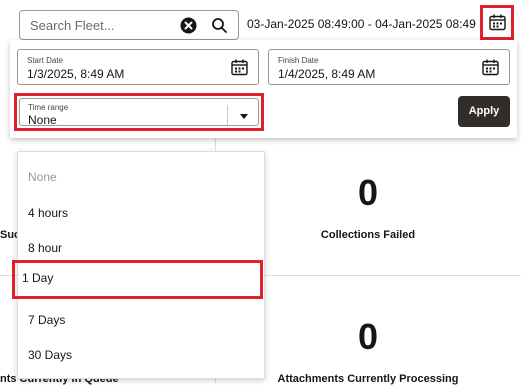 The height and width of the screenshot is (385, 521). What do you see at coordinates (138, 67) in the screenshot?
I see `start-date-field: Start Date 1/3/2025, 8:49 AM` at bounding box center [138, 67].